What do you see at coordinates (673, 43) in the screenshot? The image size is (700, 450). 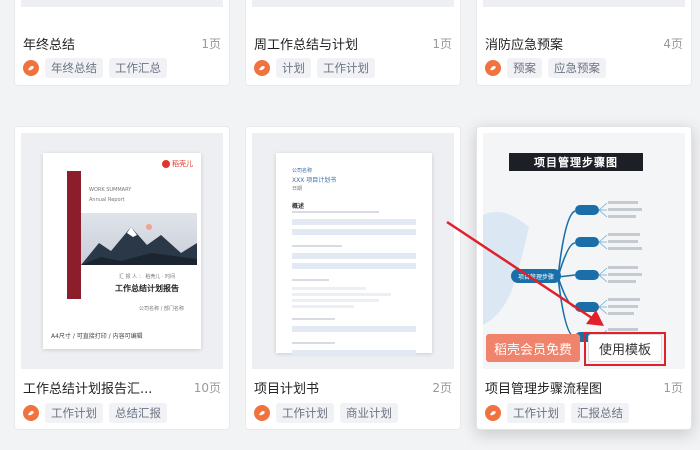 I see `page-count: 4页` at bounding box center [673, 43].